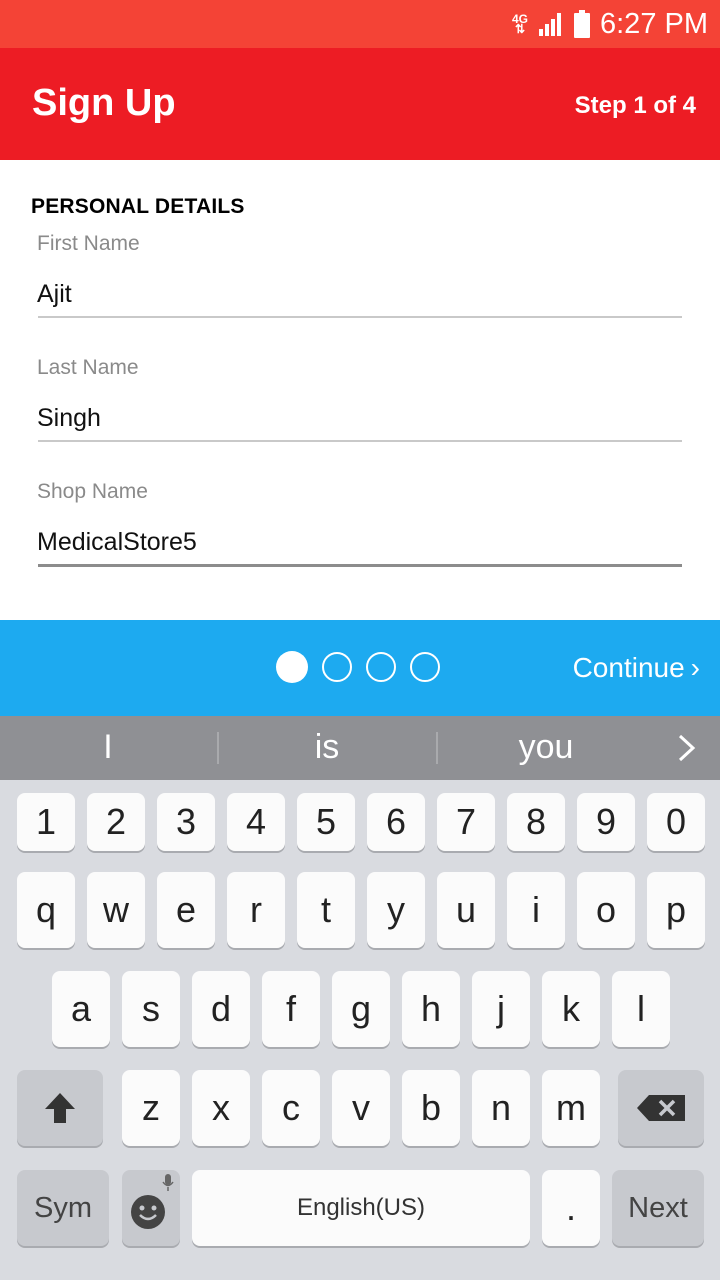 The height and width of the screenshot is (1280, 720). I want to click on next-key: Next, so click(658, 1208).